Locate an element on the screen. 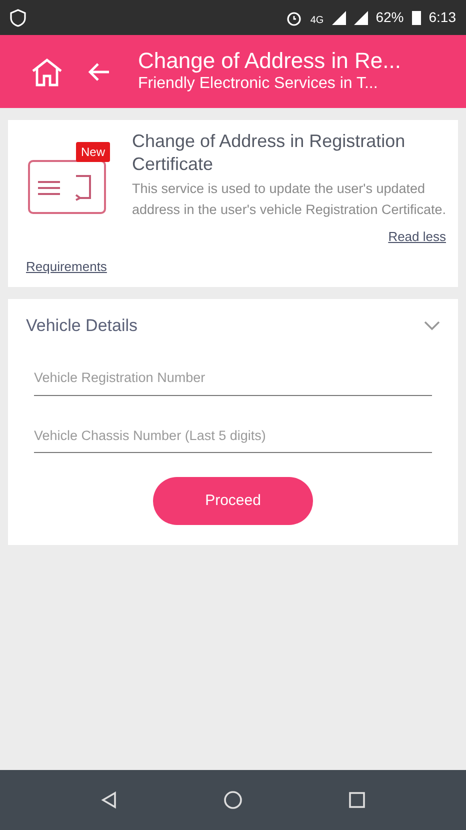  requirements-link: Requirements is located at coordinates (66, 266).